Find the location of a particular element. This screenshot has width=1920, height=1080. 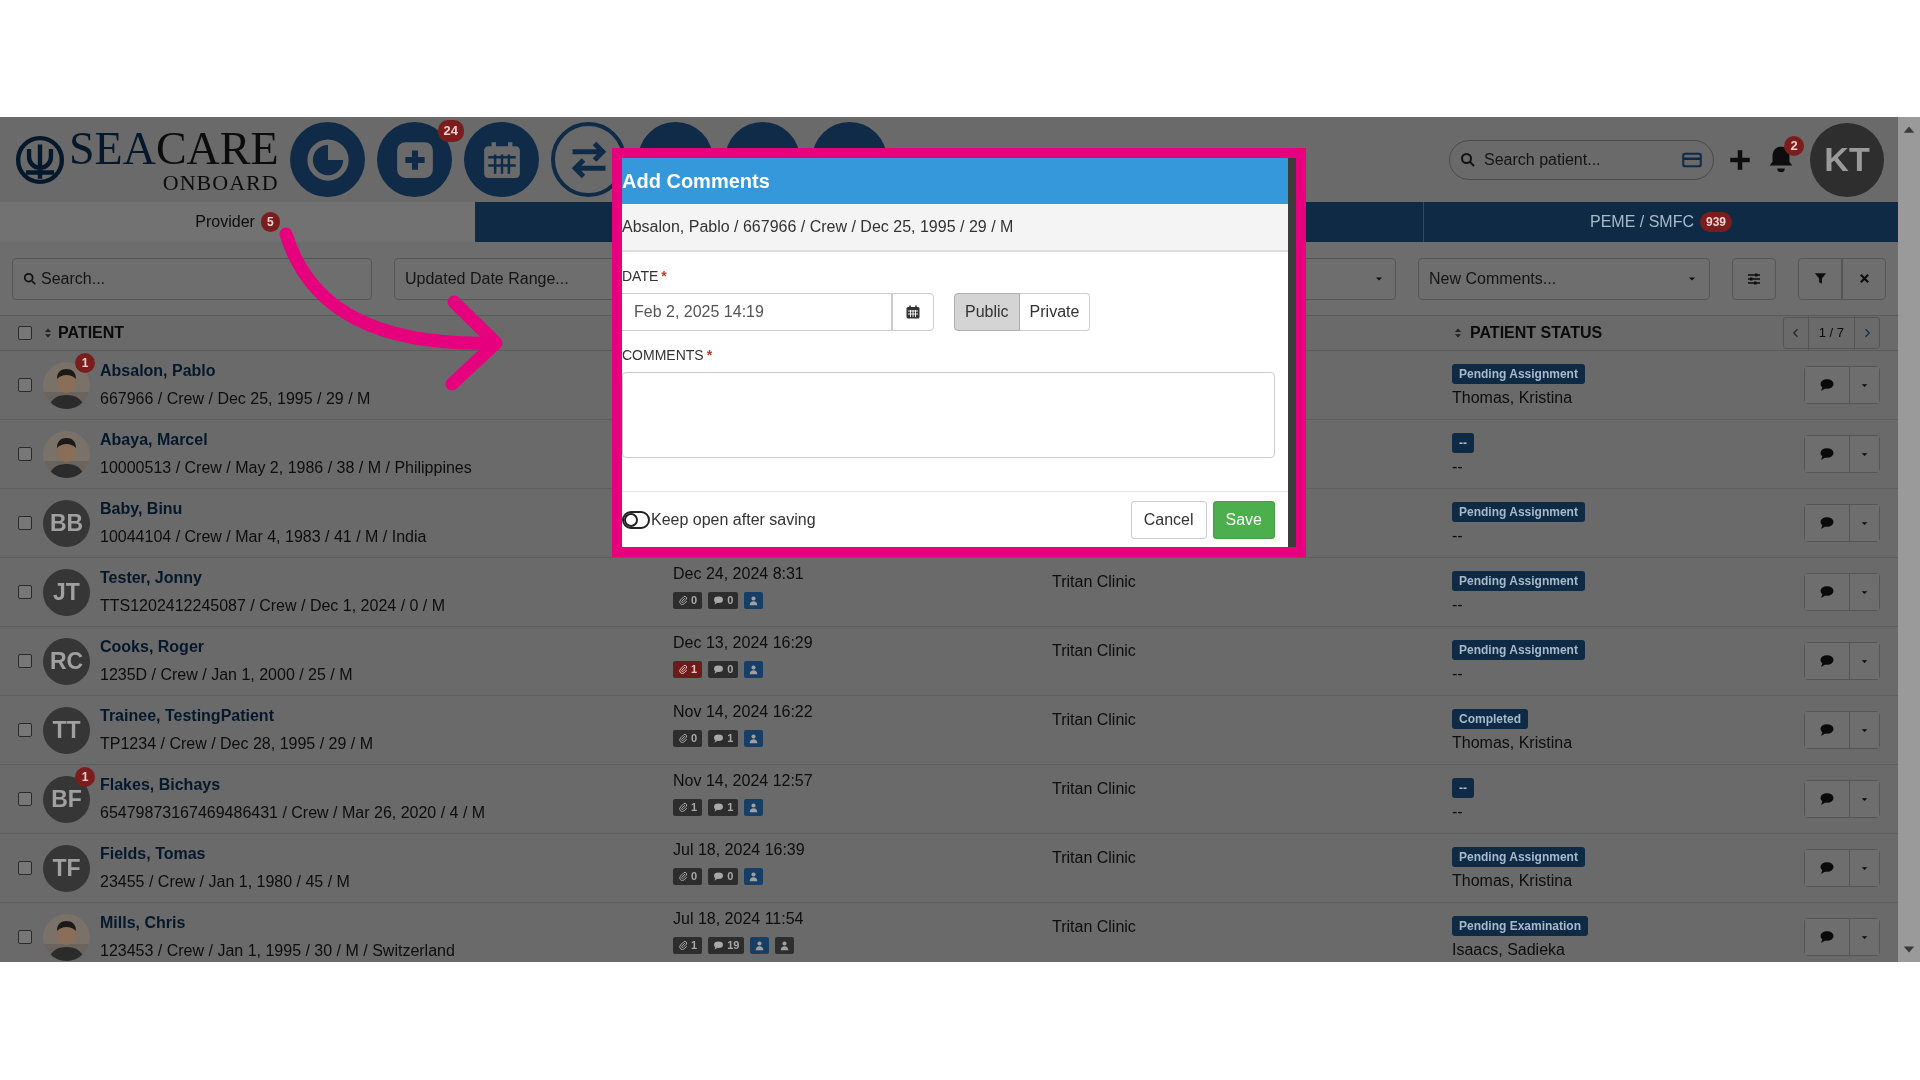

patient-details: 10044104 / Crew / Mar 4, 1983 / 41 / M / India is located at coordinates (263, 537).